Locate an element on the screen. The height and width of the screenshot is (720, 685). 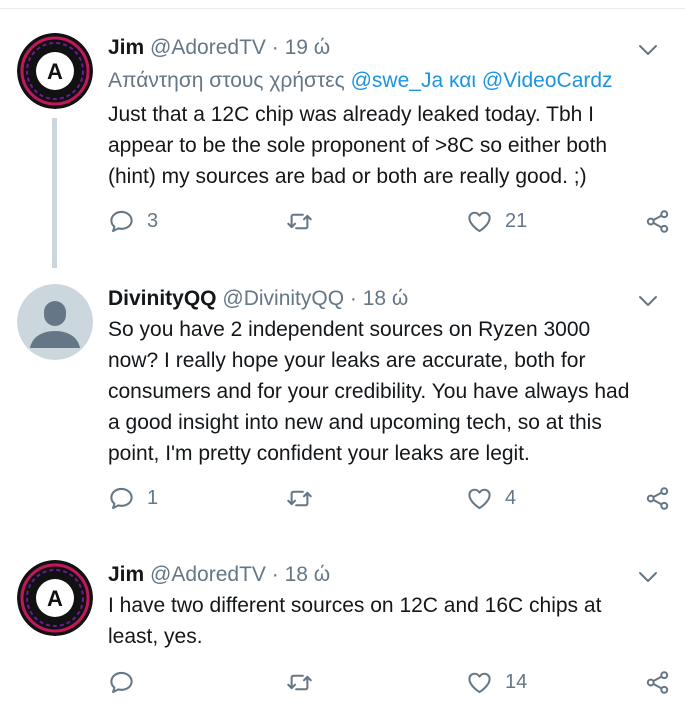
reply-button: 1 is located at coordinates (133, 498).